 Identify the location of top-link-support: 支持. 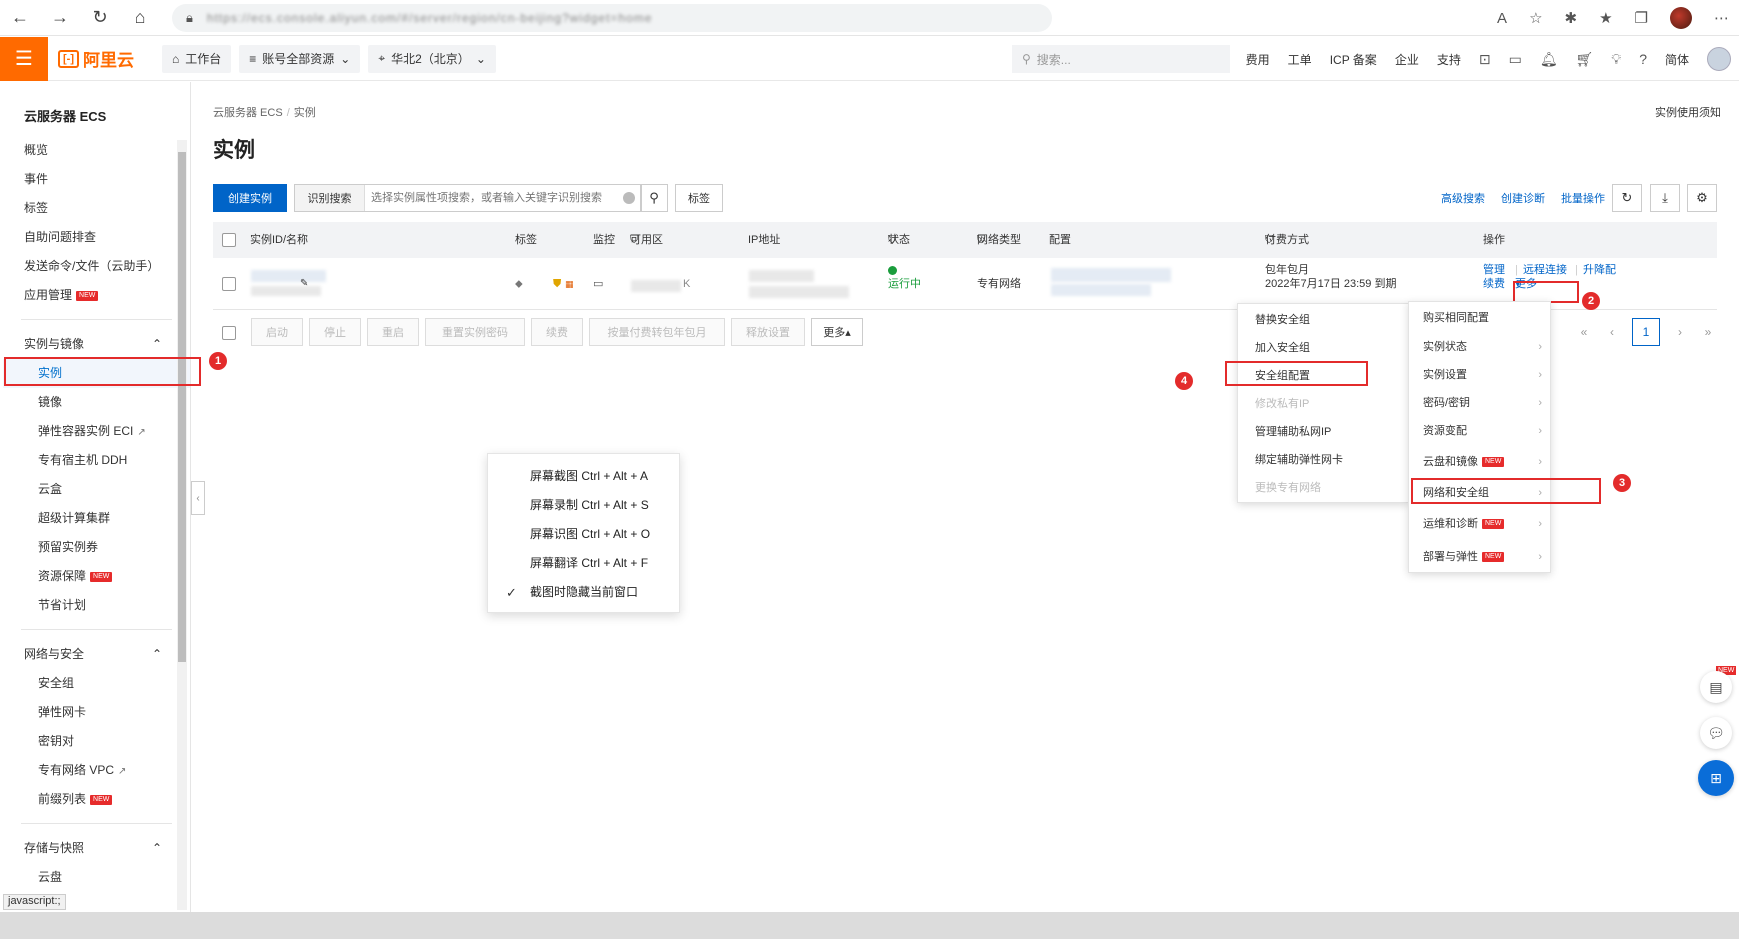
(1449, 59).